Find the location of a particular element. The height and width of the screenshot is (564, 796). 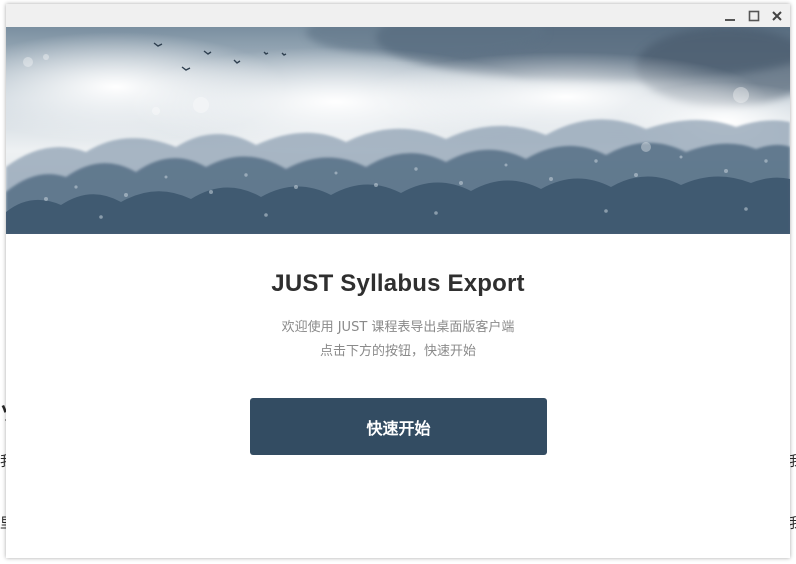

minimize-icon is located at coordinates (730, 20).